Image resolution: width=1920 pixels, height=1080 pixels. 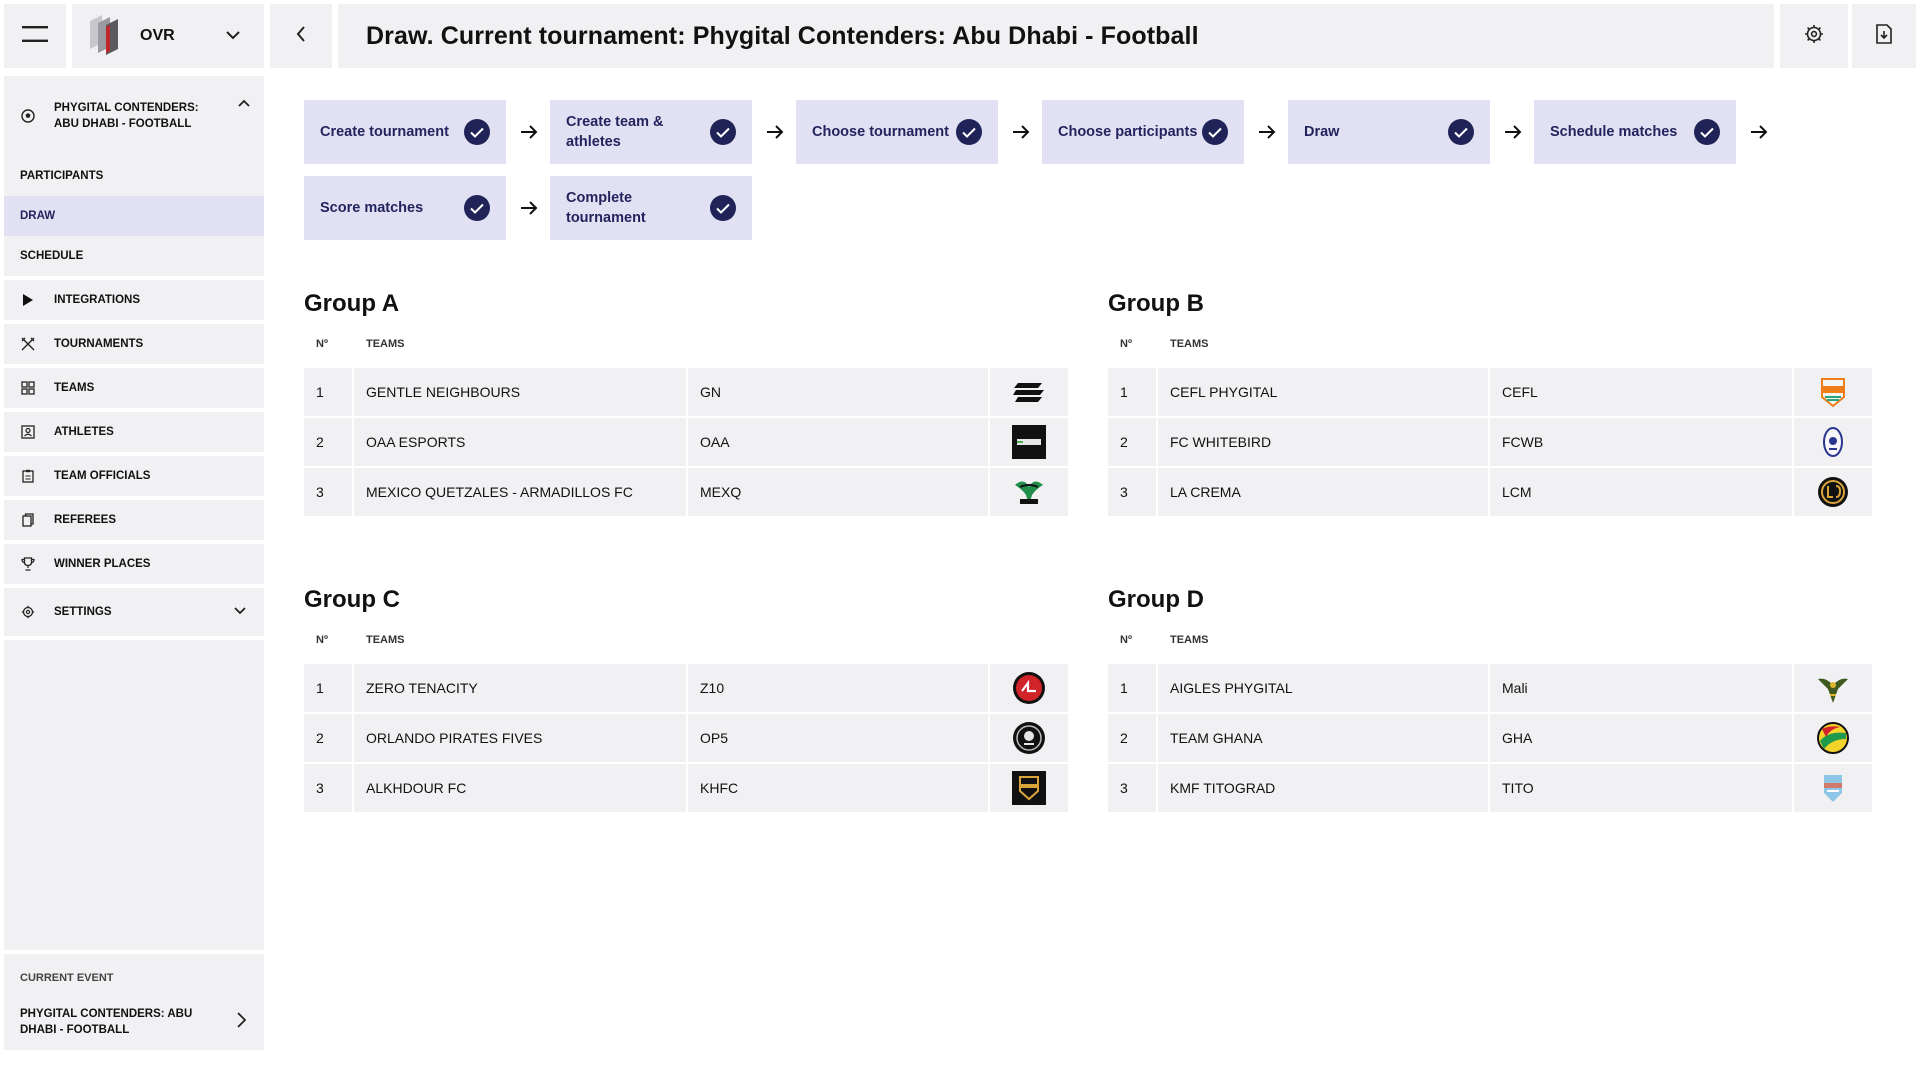 I want to click on team-abbr: MEXQ, so click(x=838, y=492).